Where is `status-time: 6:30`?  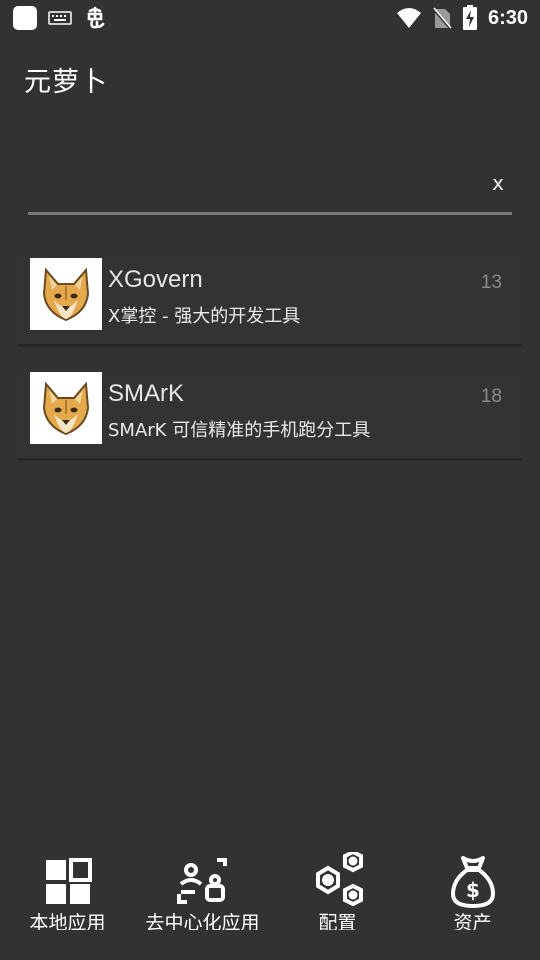 status-time: 6:30 is located at coordinates (507, 17).